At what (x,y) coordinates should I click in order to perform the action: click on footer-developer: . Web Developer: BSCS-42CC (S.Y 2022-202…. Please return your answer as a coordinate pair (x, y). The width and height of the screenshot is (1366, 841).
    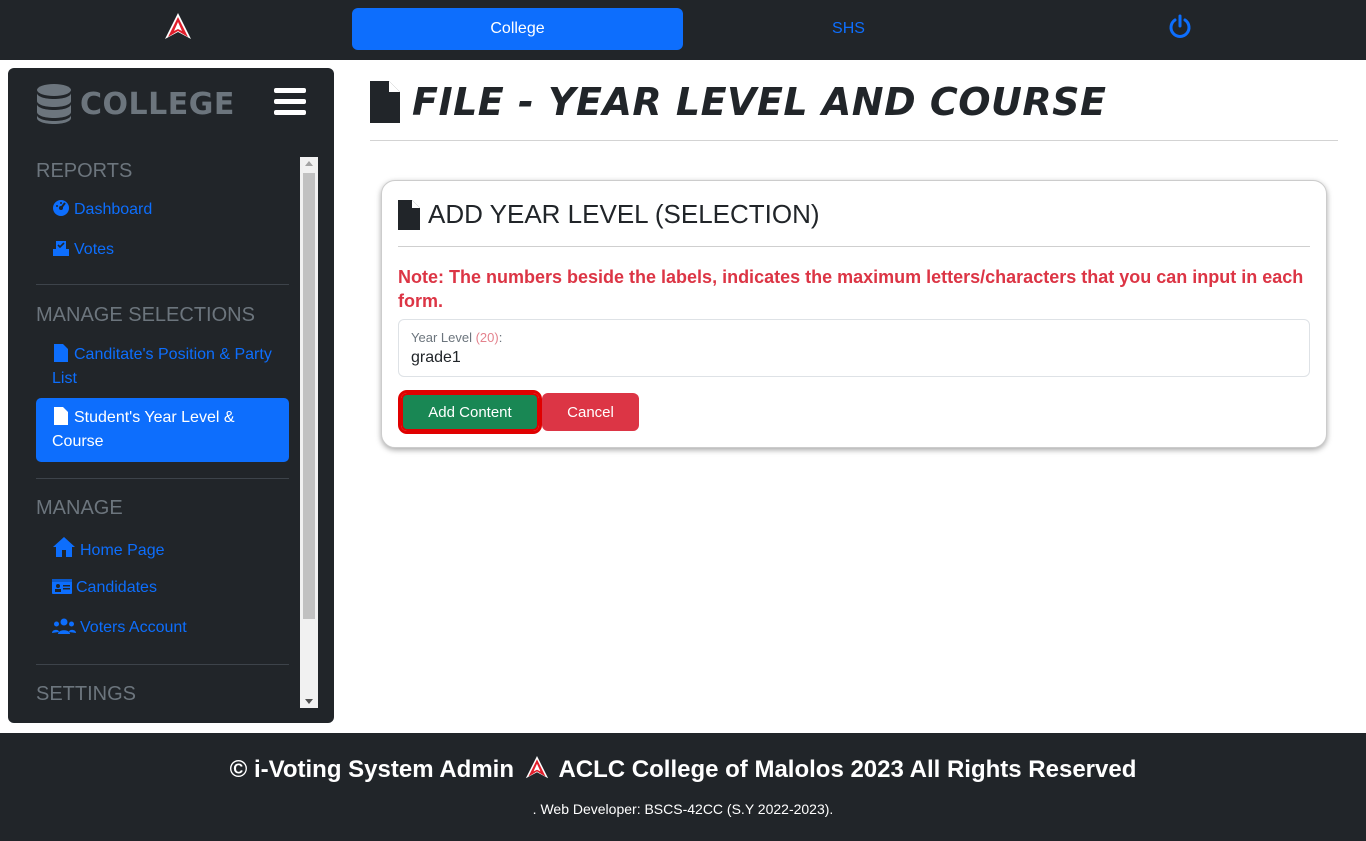
    Looking at the image, I should click on (683, 809).